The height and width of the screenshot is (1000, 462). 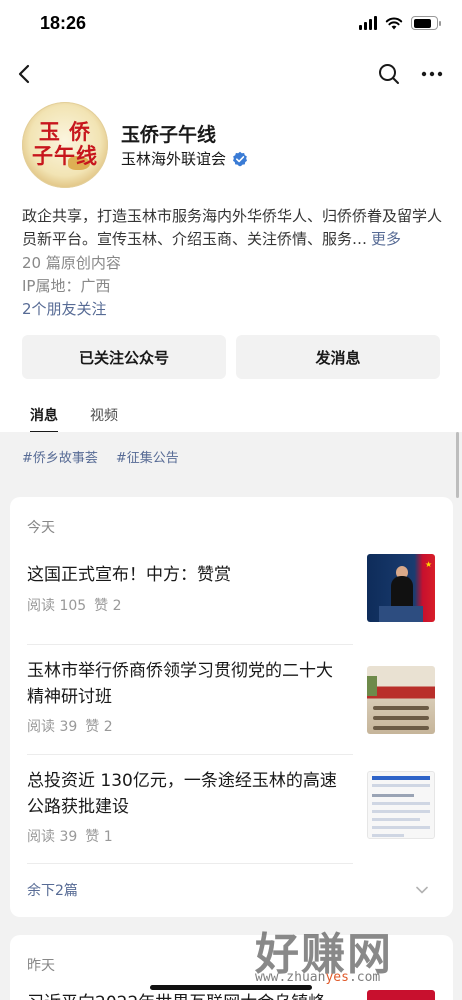 I want to click on status-time: 18:26, so click(x=63, y=23).